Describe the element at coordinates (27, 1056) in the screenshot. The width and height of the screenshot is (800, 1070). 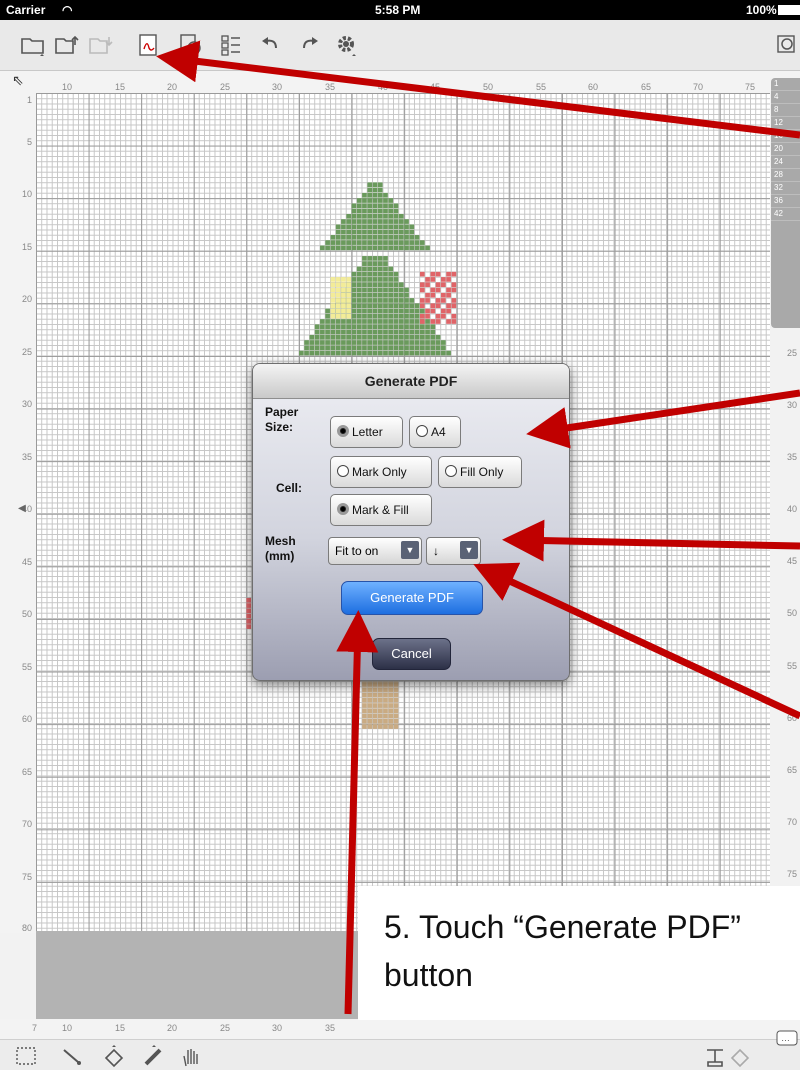
I see `select-rect-icon` at that location.